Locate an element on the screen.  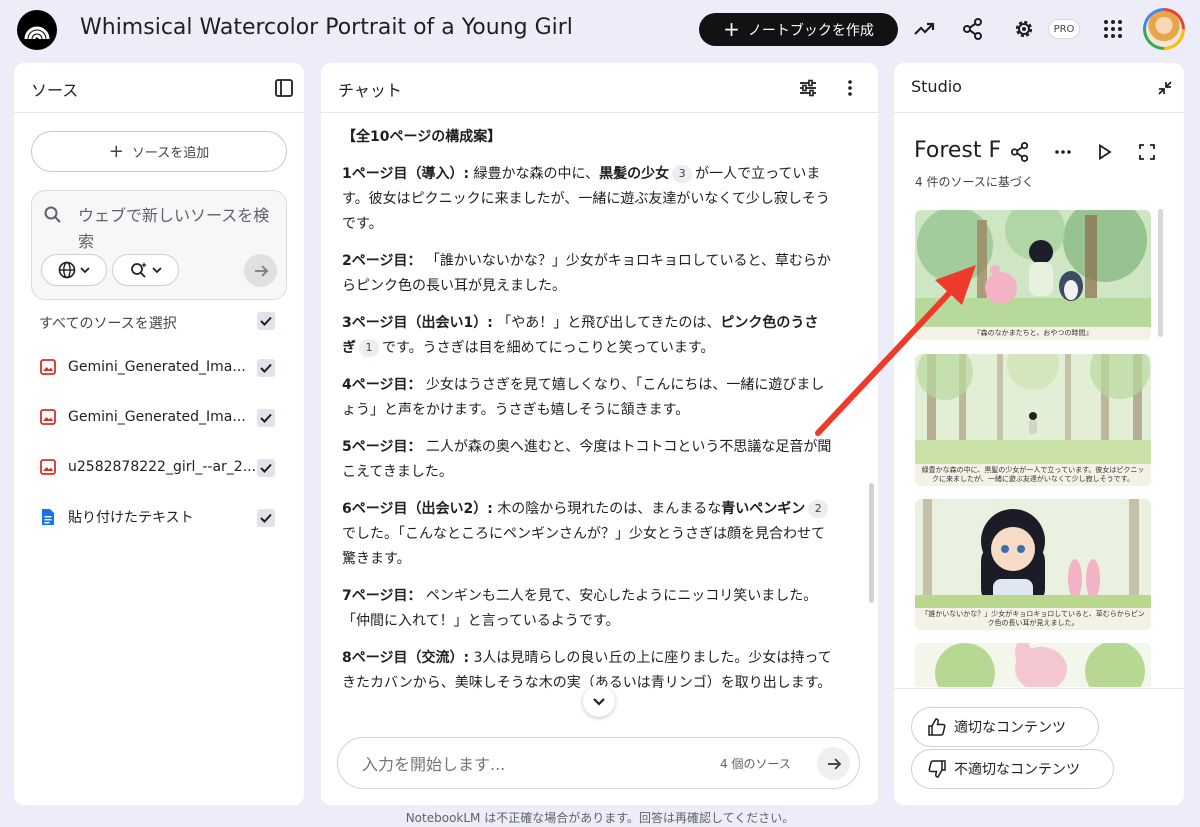
disclaimer-text: NotebookLM は不正確な場合があります。回答は再確認してください。 is located at coordinates (600, 818).